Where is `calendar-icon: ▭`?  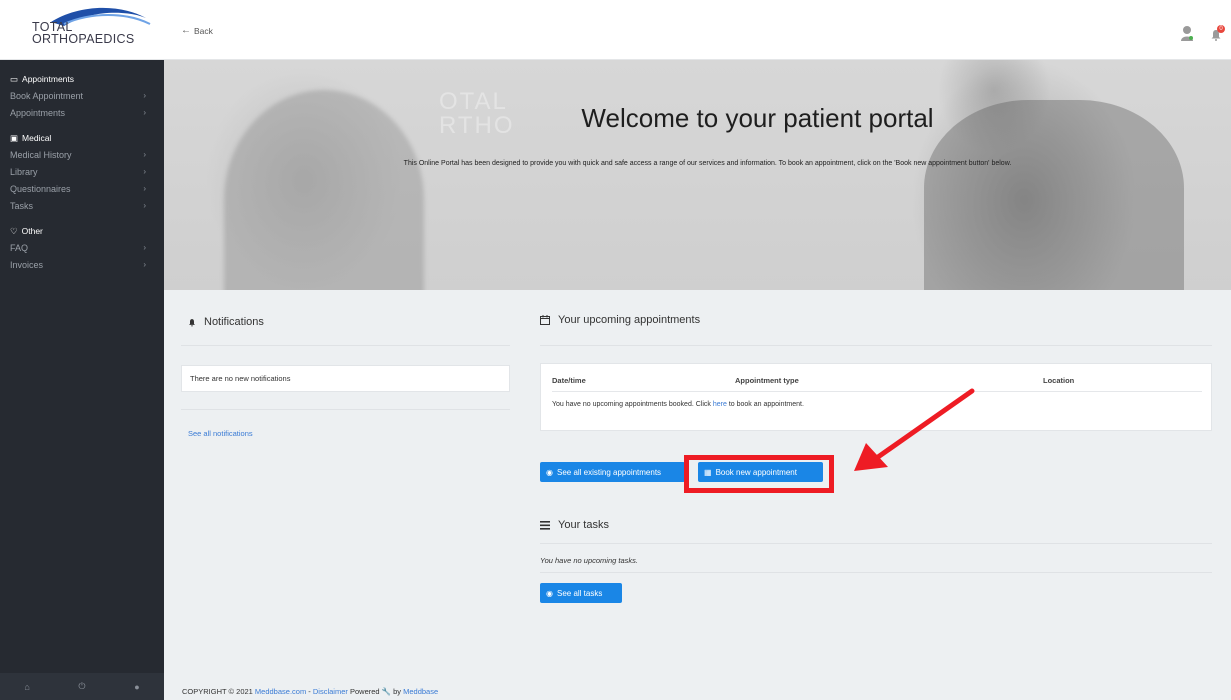
calendar-icon: ▭ is located at coordinates (14, 78).